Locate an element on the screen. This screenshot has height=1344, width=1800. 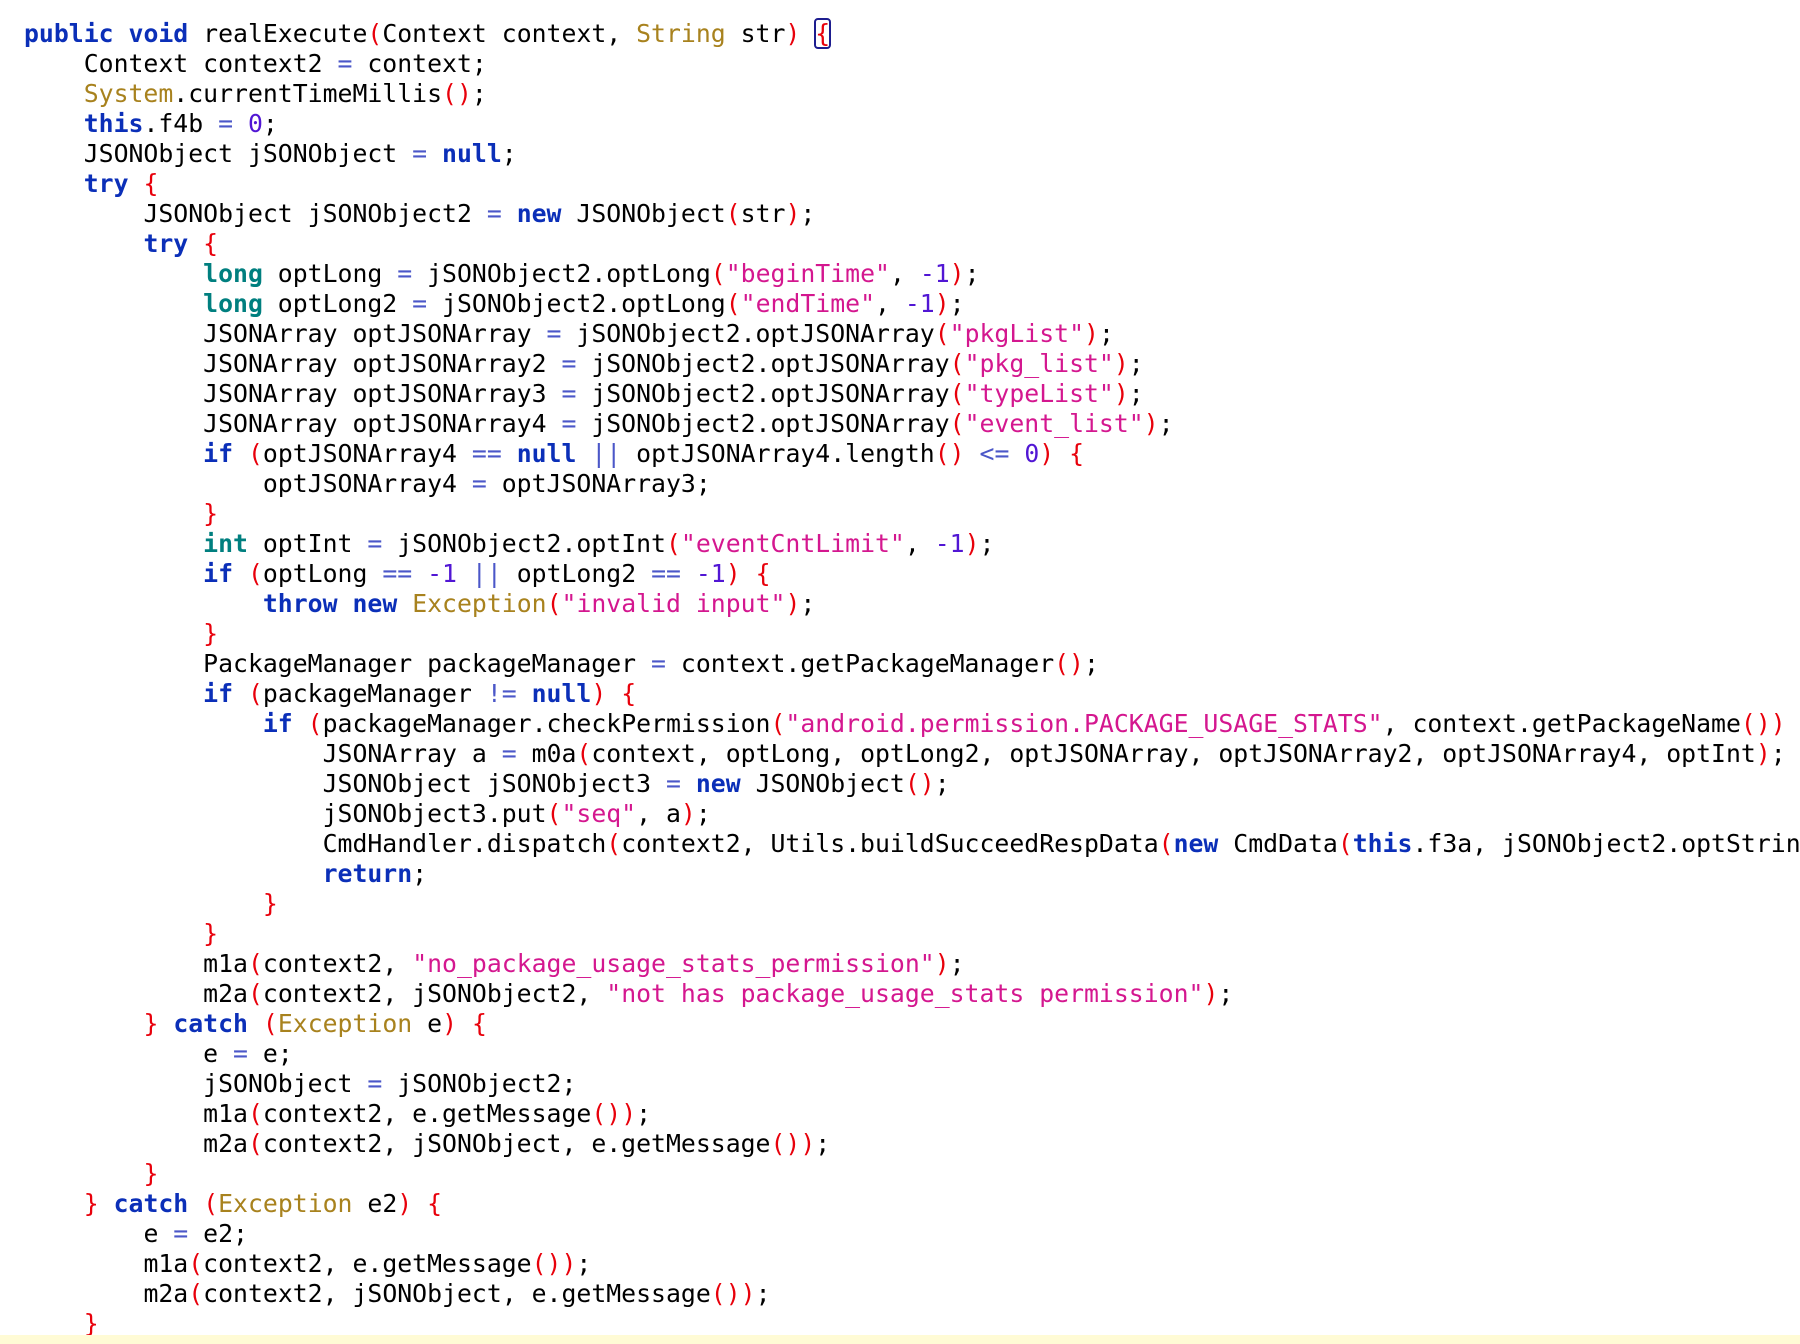
operator-token: == is located at coordinates (397, 573).